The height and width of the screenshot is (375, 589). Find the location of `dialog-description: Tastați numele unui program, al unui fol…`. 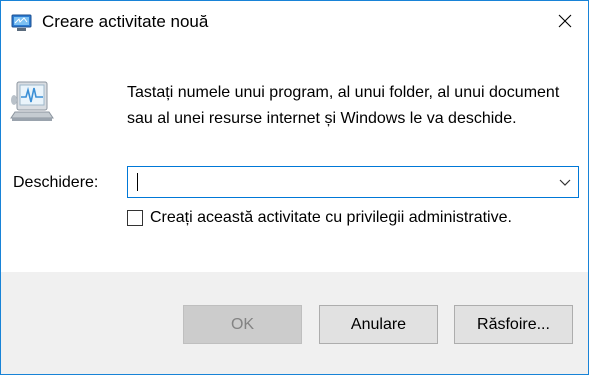

dialog-description: Tastați numele unui program, al unui fol… is located at coordinates (343, 105).